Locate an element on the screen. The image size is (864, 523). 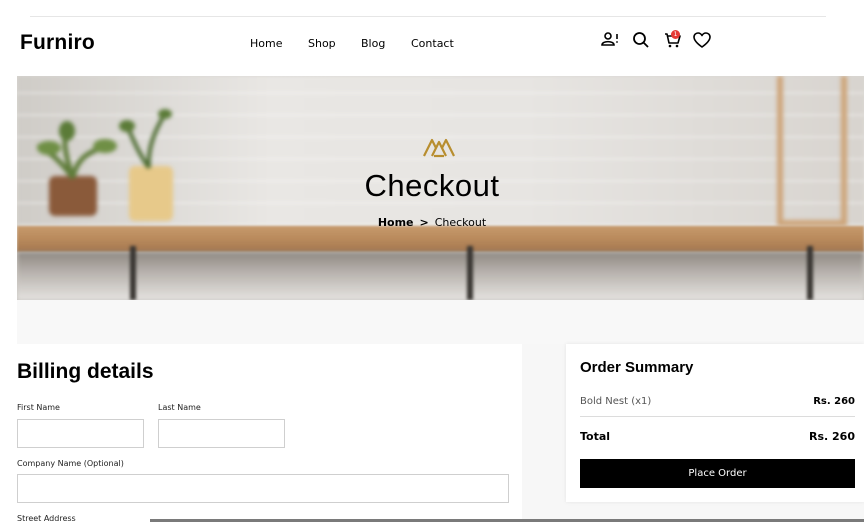
summary-total-row: Total Rs. 260 is located at coordinates (717, 436).